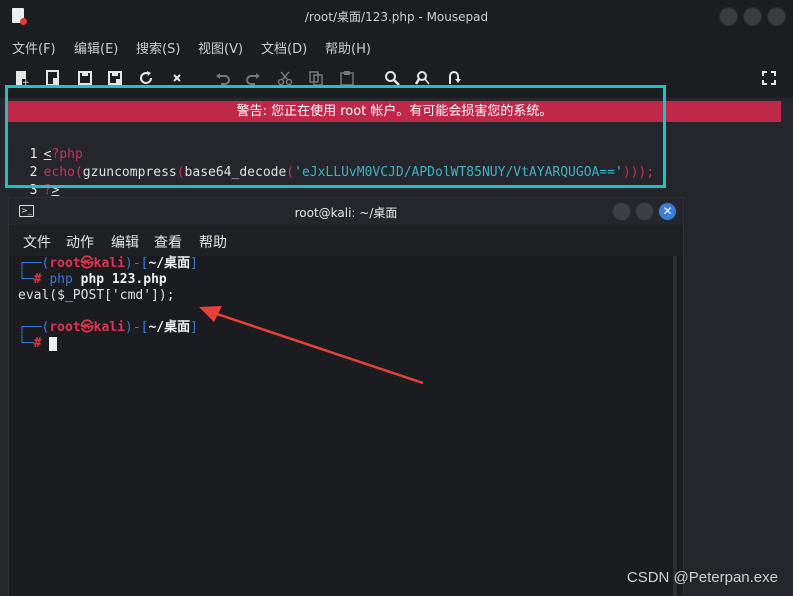  What do you see at coordinates (284, 47) in the screenshot?
I see `menu-document: 文档(D)` at bounding box center [284, 47].